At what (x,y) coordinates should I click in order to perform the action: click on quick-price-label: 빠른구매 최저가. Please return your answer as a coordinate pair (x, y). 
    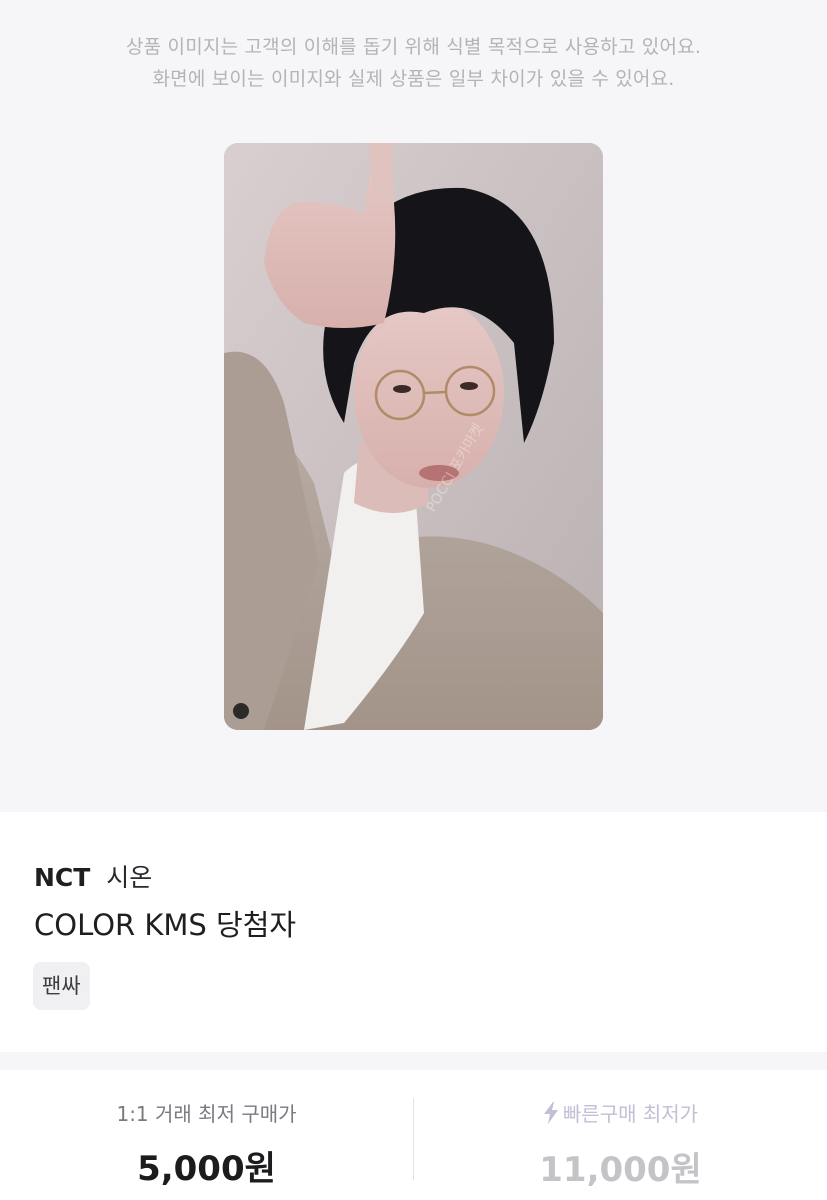
    Looking at the image, I should click on (630, 1114).